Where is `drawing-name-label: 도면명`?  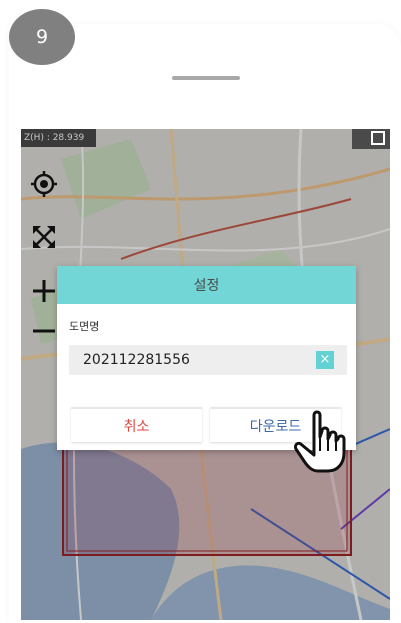
drawing-name-label: 도면명 is located at coordinates (84, 326).